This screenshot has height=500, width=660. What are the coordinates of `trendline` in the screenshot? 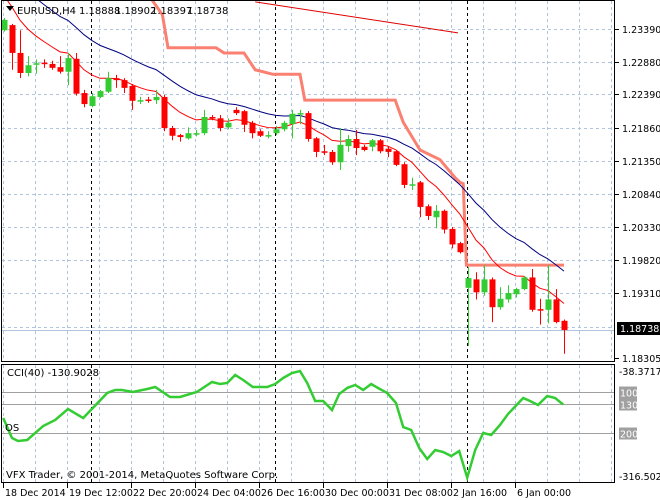 It's located at (357, 17).